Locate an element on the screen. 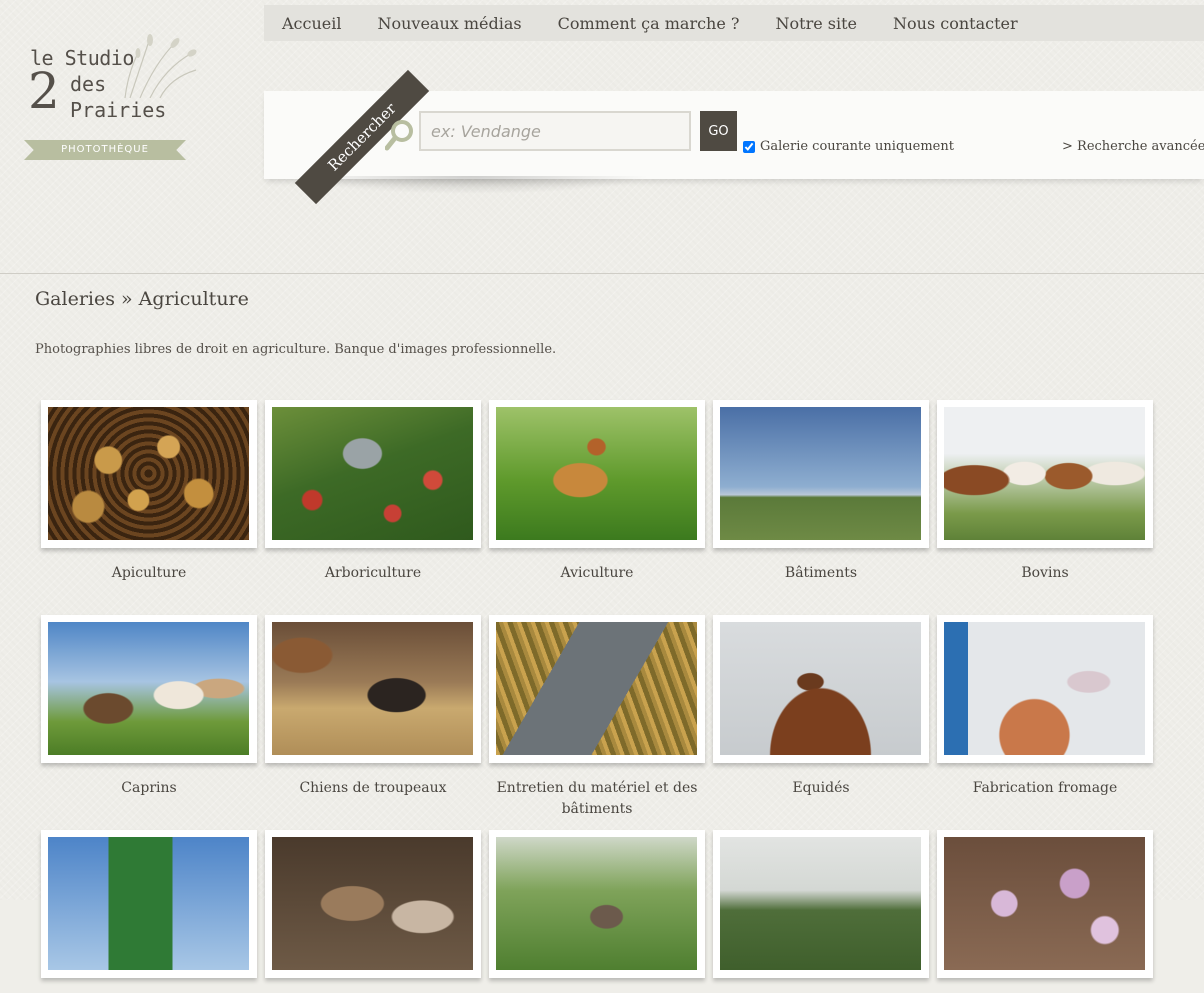 The image size is (1204, 993). rabbits-photo is located at coordinates (372, 903).